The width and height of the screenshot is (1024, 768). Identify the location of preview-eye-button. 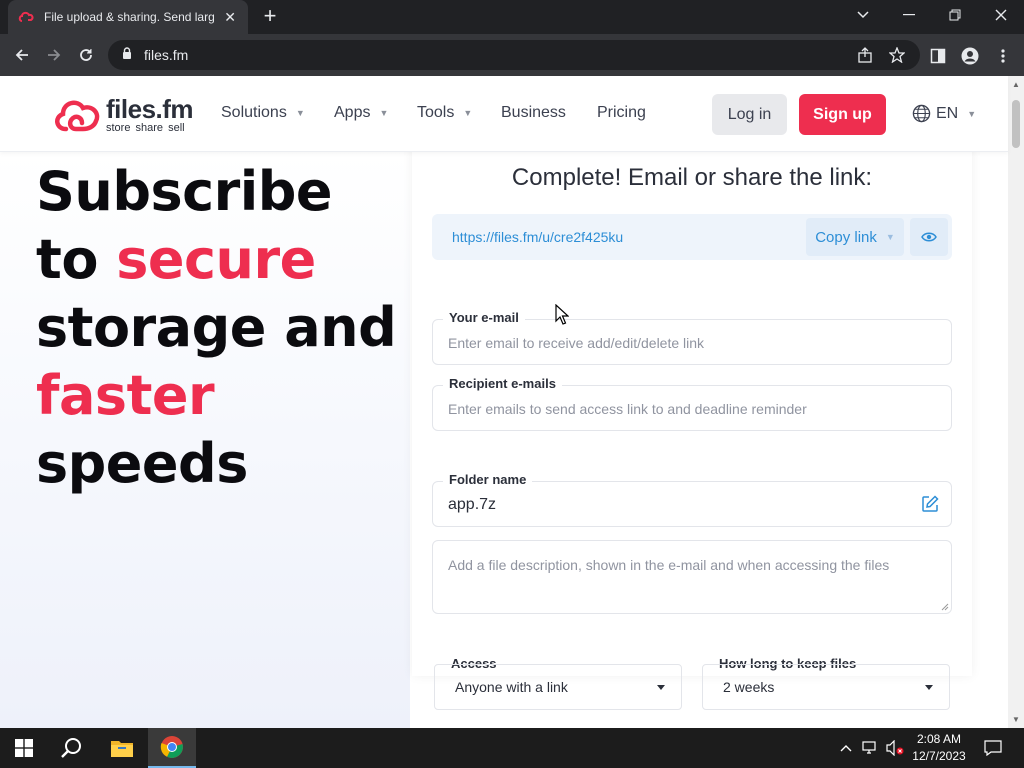
(929, 237).